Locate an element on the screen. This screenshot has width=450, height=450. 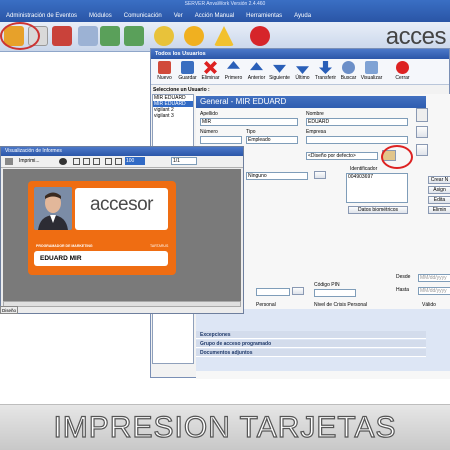
group-select is located at coordinates (273, 292).